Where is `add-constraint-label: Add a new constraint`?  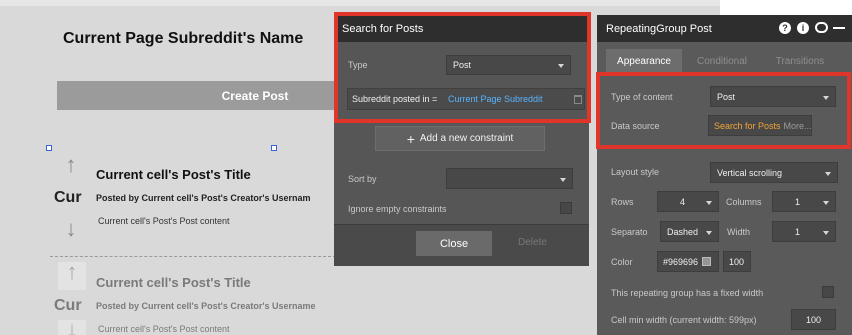 add-constraint-label: Add a new constraint is located at coordinates (466, 138).